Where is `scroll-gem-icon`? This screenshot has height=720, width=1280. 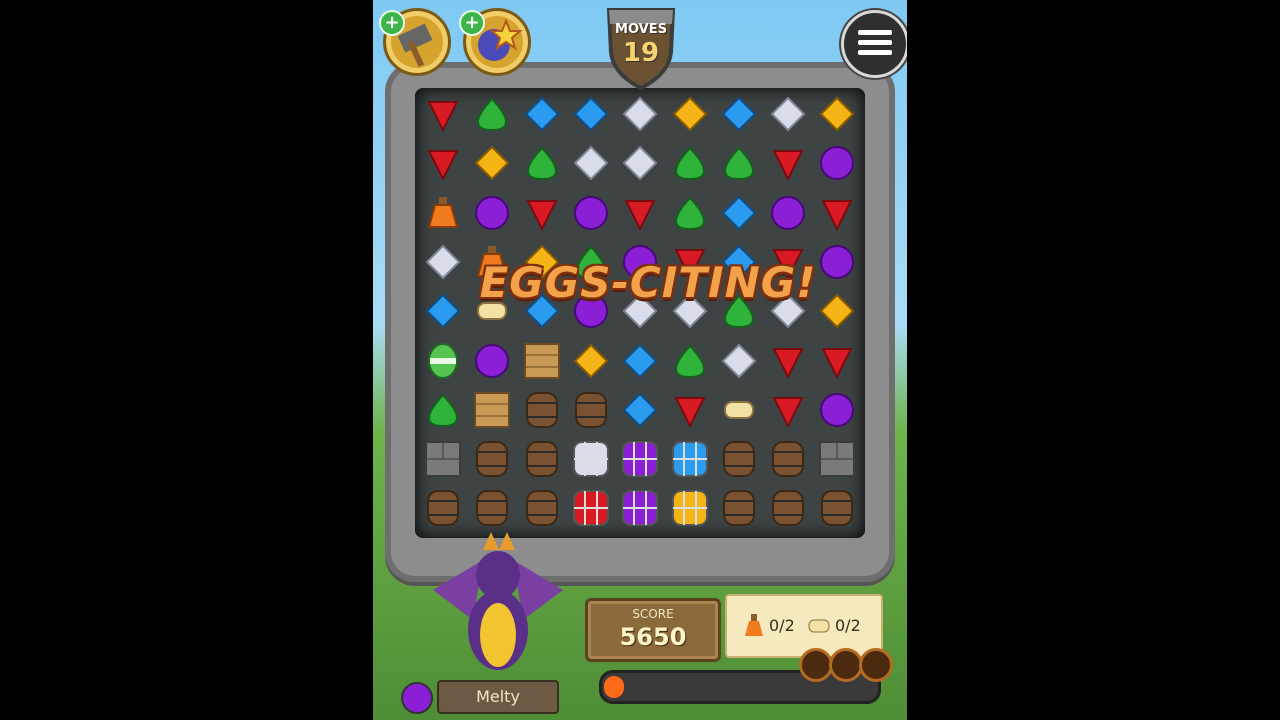 scroll-gem-icon is located at coordinates (738, 409).